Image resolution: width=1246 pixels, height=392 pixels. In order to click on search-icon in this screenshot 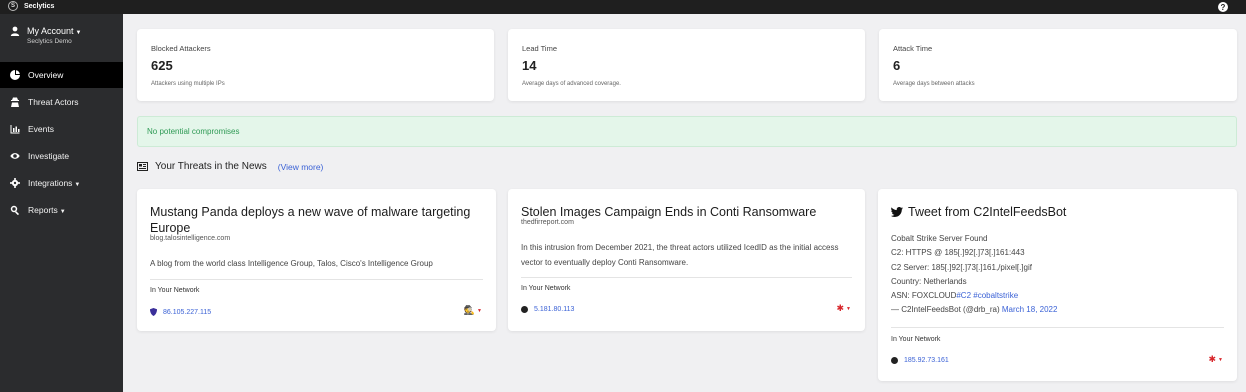, I will do `click(15, 210)`.